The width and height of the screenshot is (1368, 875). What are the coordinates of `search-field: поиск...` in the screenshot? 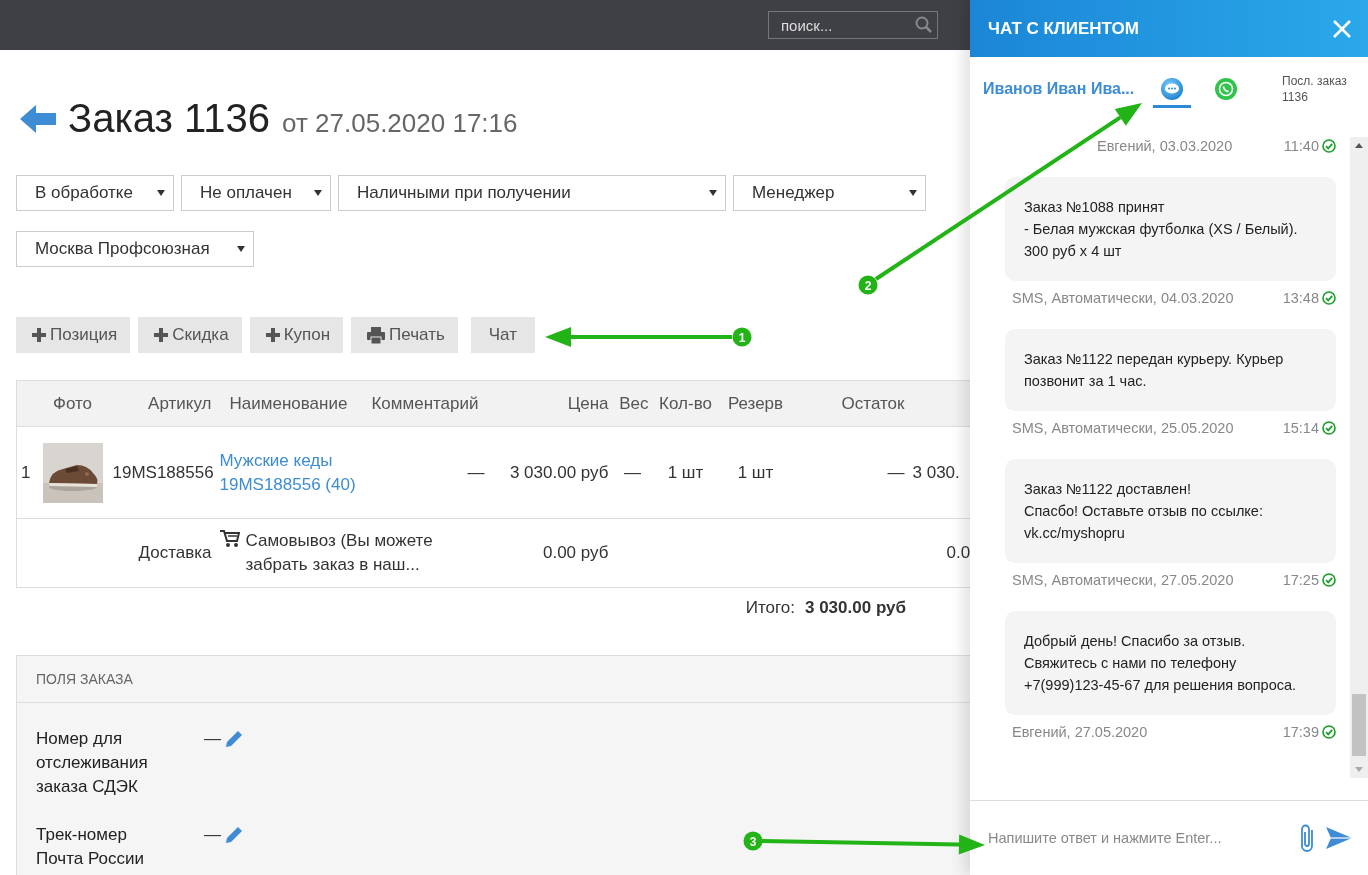 It's located at (853, 25).